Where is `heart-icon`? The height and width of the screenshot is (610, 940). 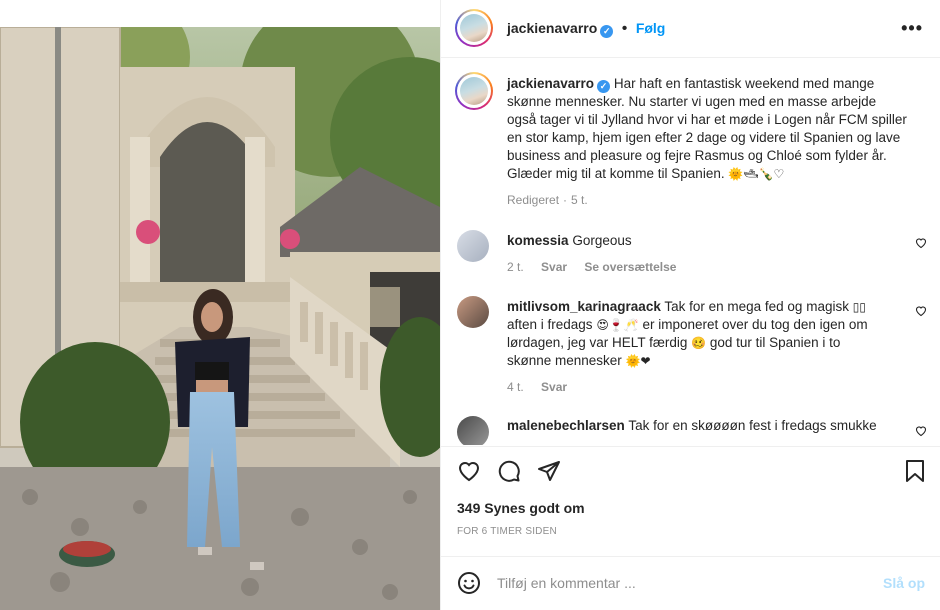 heart-icon is located at coordinates (470, 472).